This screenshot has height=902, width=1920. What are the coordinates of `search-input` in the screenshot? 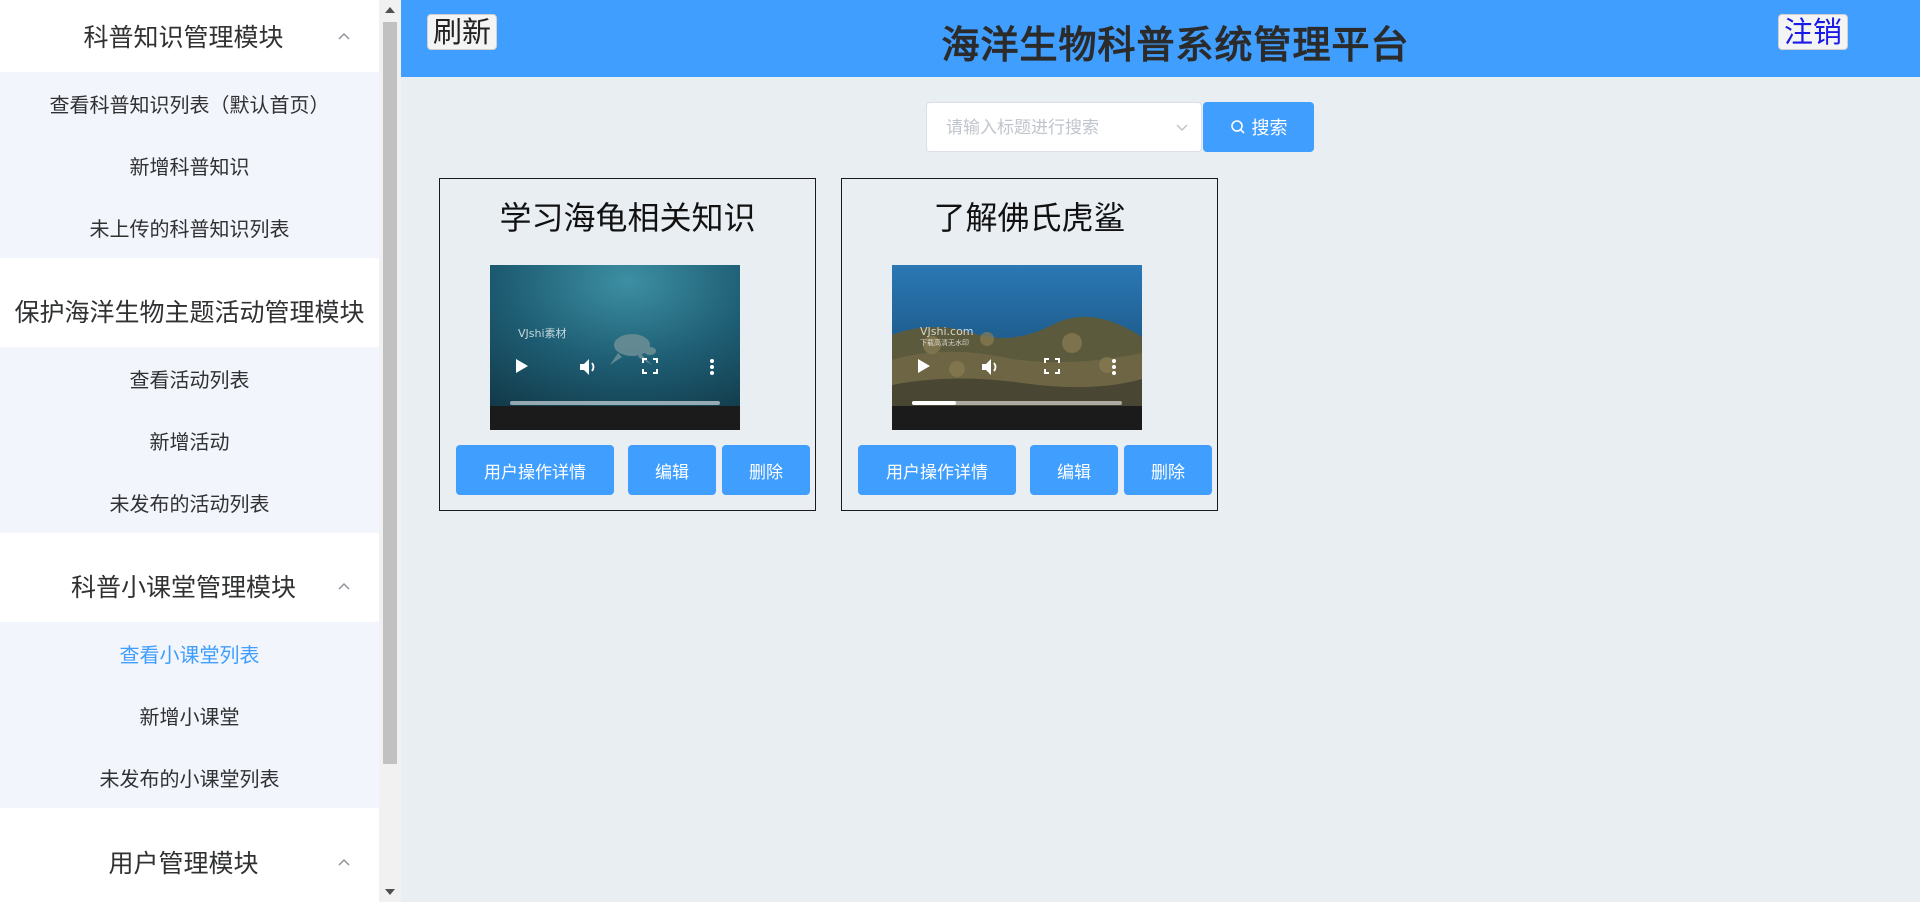 It's located at (1057, 128).